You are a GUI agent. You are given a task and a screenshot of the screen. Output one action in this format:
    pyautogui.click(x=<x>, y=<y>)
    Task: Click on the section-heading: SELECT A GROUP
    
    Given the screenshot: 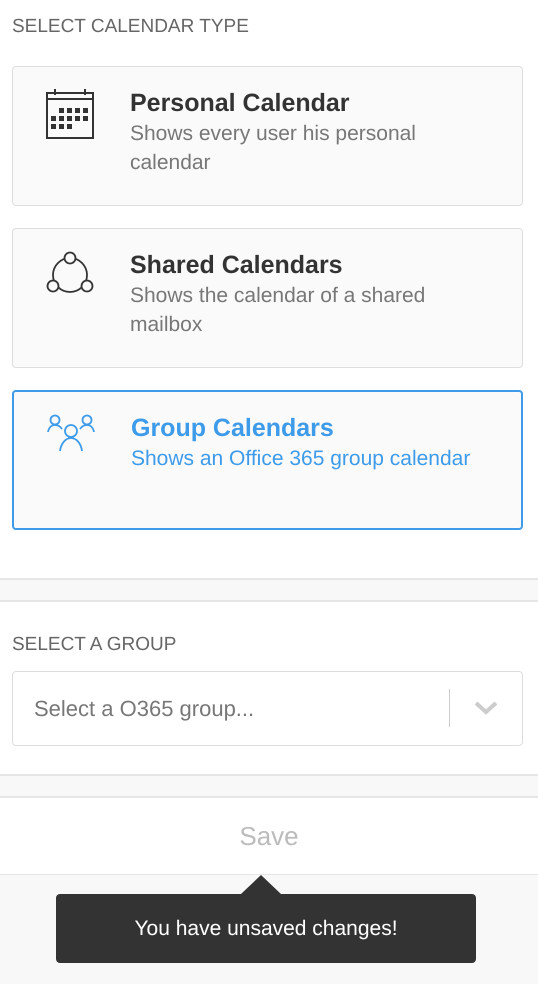 What is the action you would take?
    pyautogui.click(x=95, y=645)
    